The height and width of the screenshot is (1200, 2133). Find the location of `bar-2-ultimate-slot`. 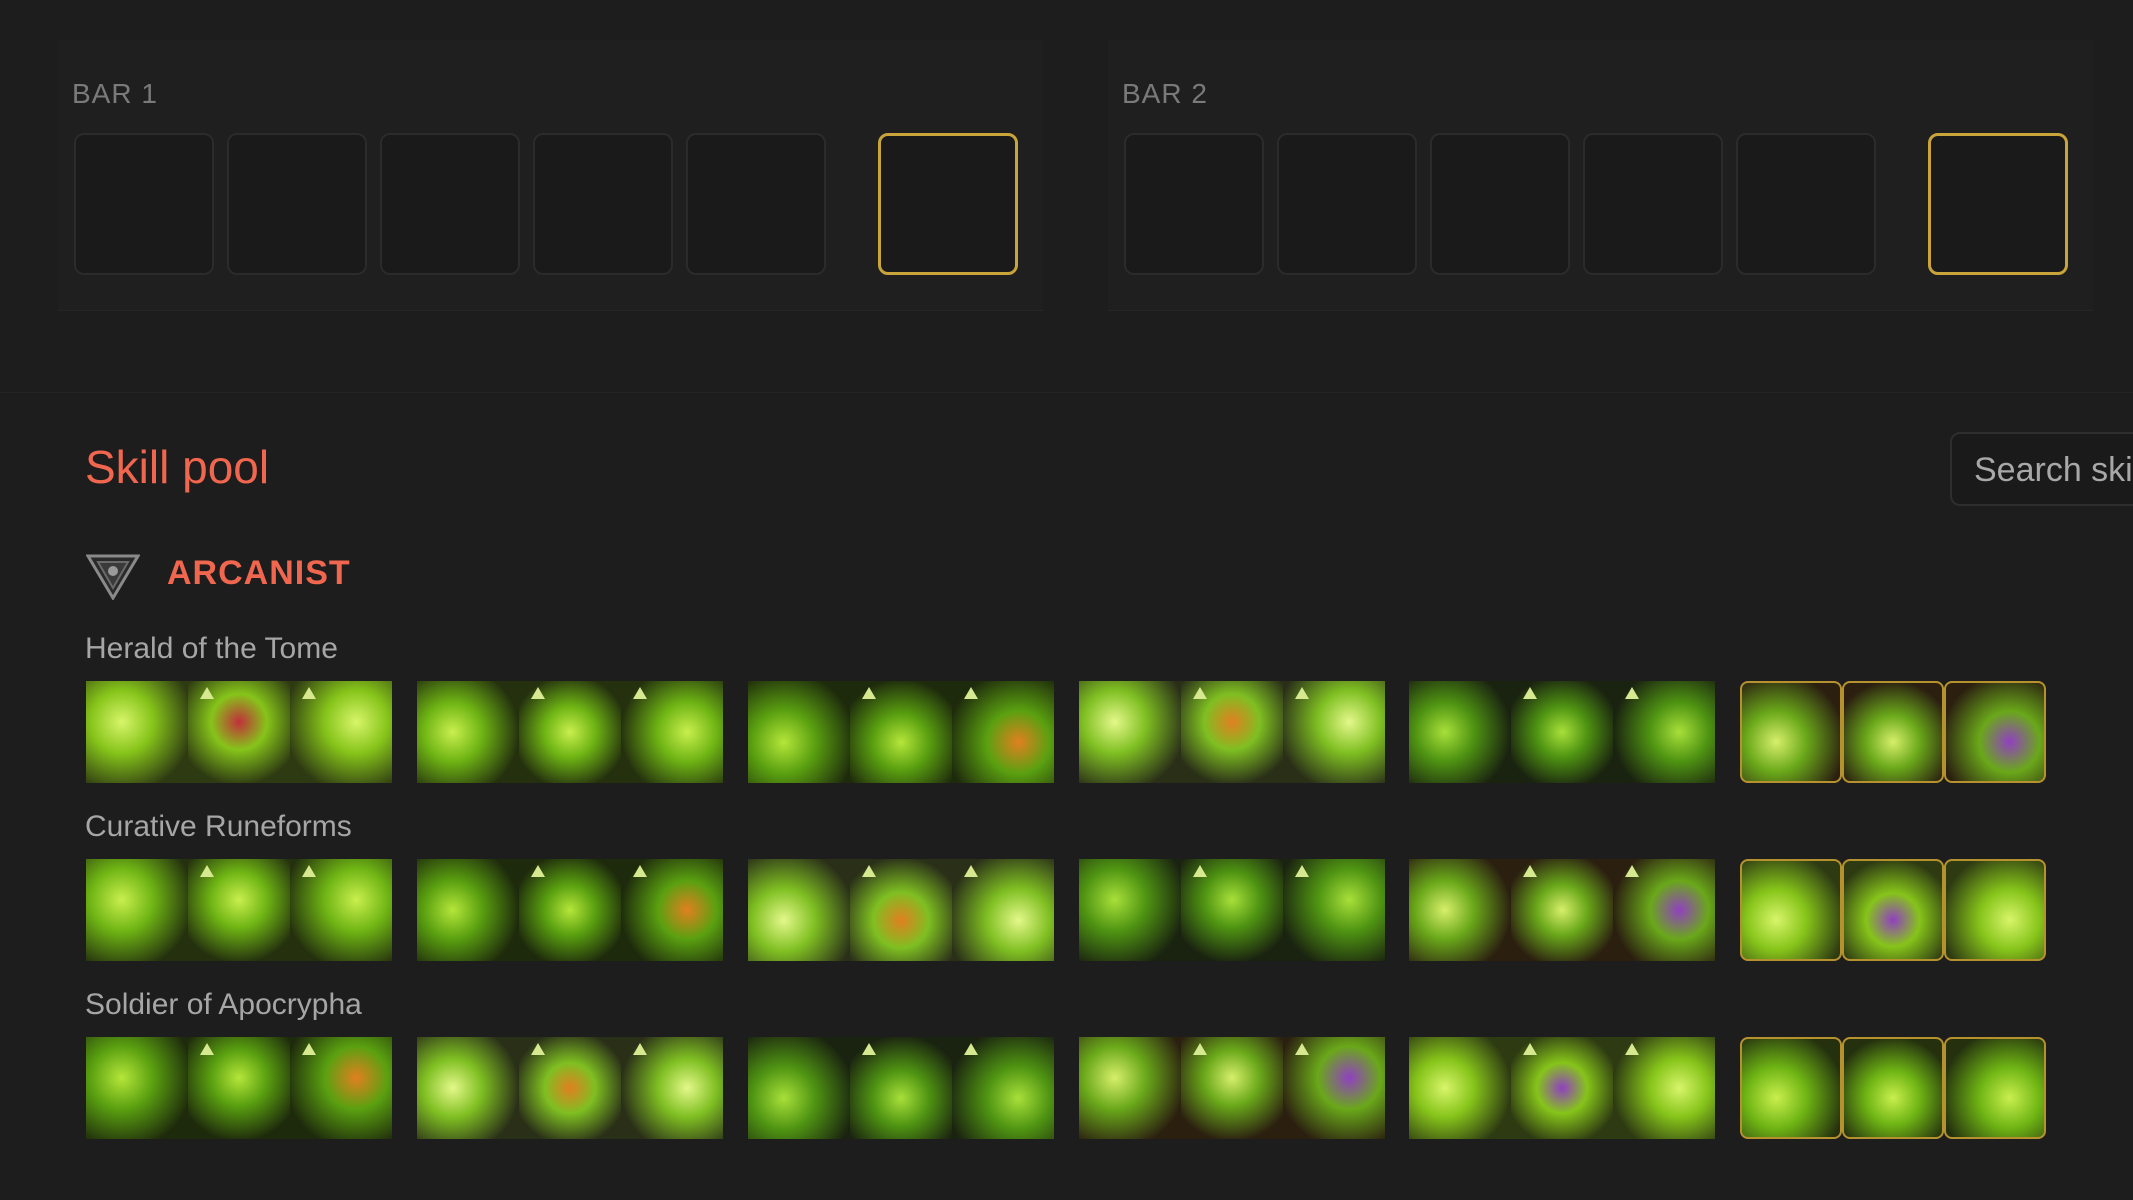

bar-2-ultimate-slot is located at coordinates (1998, 204).